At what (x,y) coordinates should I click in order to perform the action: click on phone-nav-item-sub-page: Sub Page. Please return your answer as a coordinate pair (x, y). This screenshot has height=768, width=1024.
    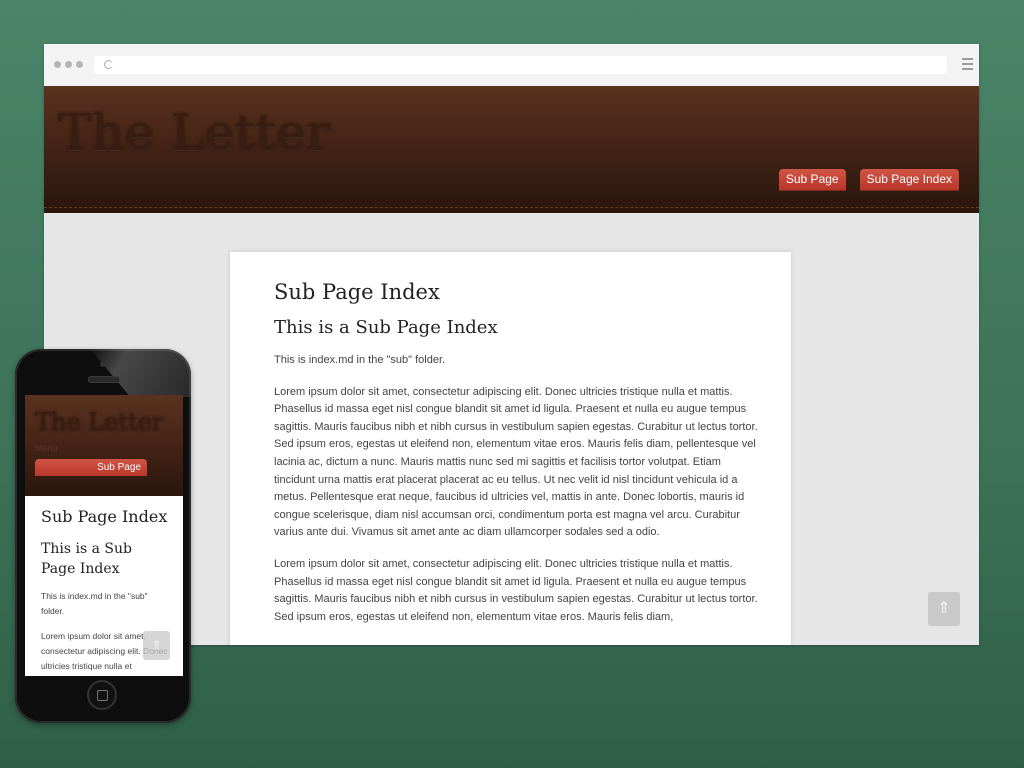
    Looking at the image, I should click on (91, 467).